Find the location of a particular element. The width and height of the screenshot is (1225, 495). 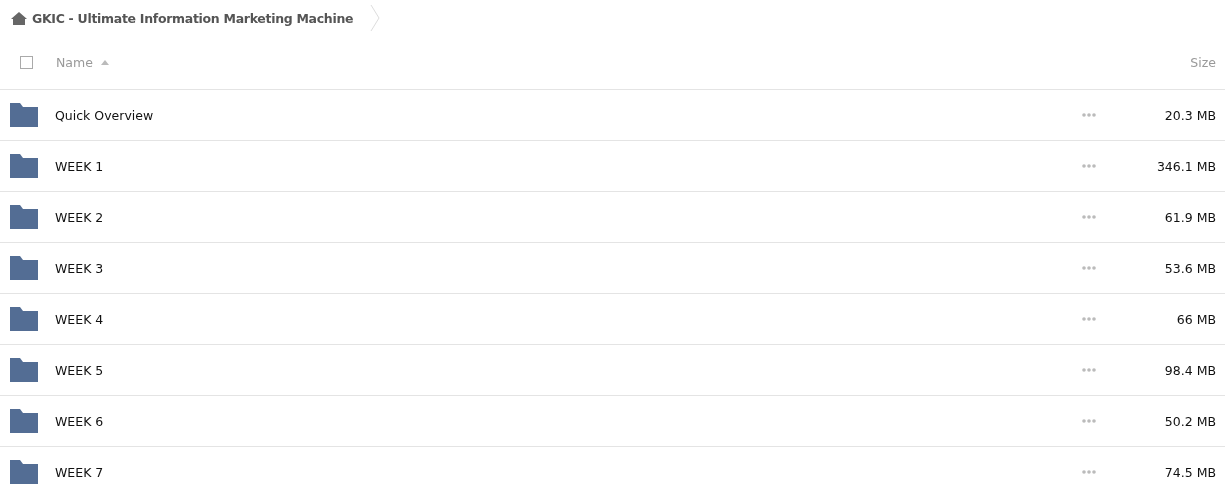

file-name: Quick Overview is located at coordinates (104, 115).